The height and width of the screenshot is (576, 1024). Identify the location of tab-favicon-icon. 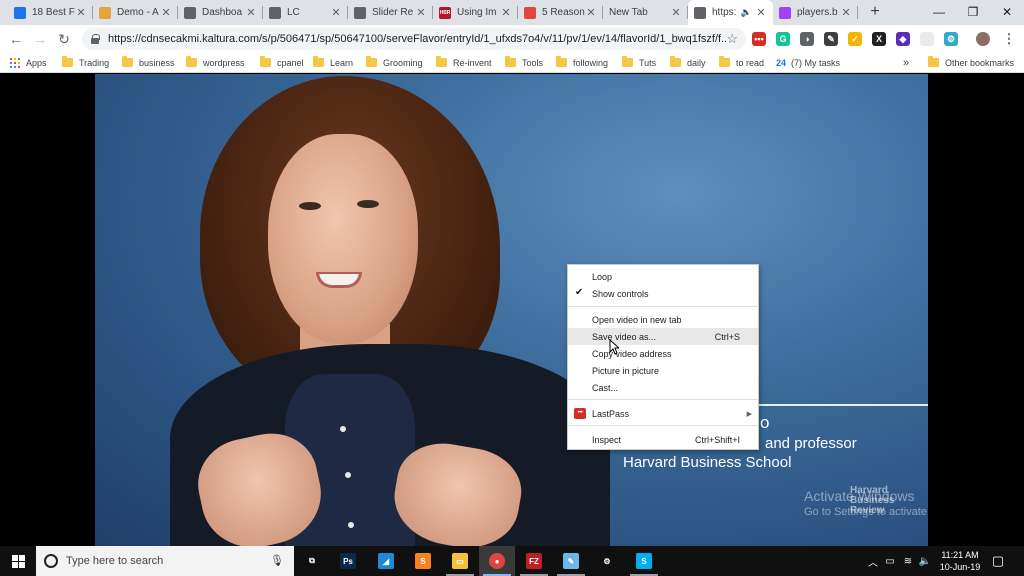
(20, 12).